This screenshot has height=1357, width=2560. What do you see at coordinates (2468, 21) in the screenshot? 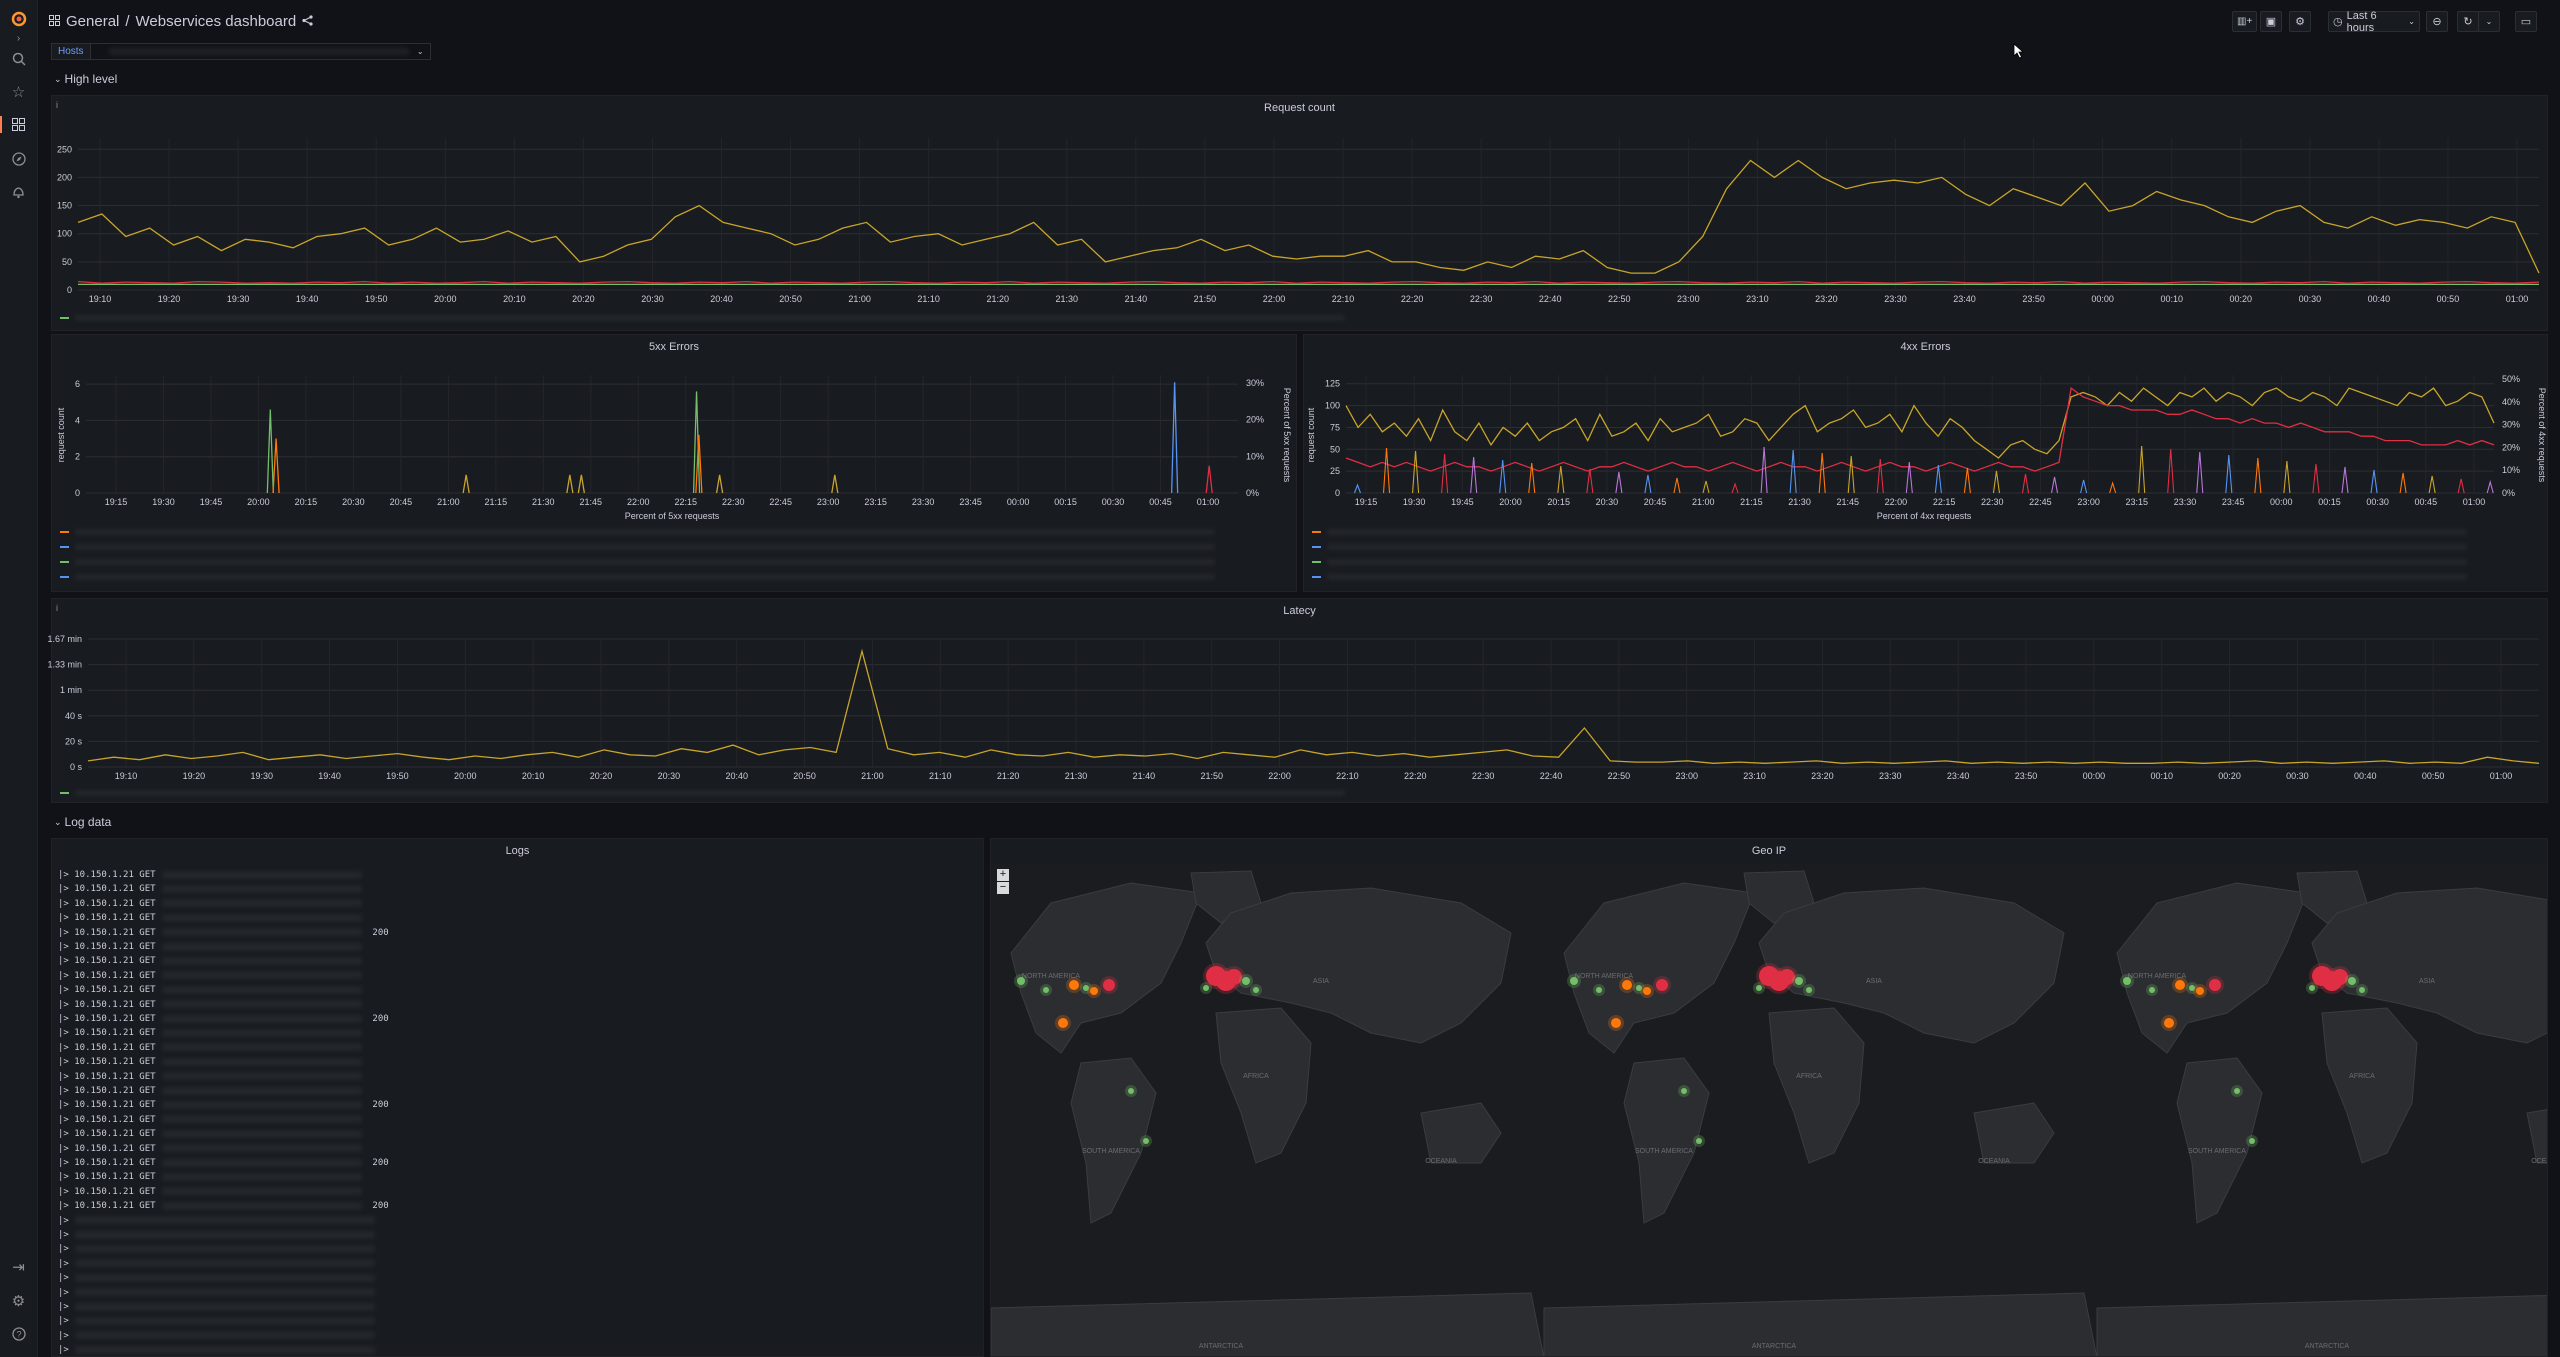
I see `refresh-button: ↻` at bounding box center [2468, 21].